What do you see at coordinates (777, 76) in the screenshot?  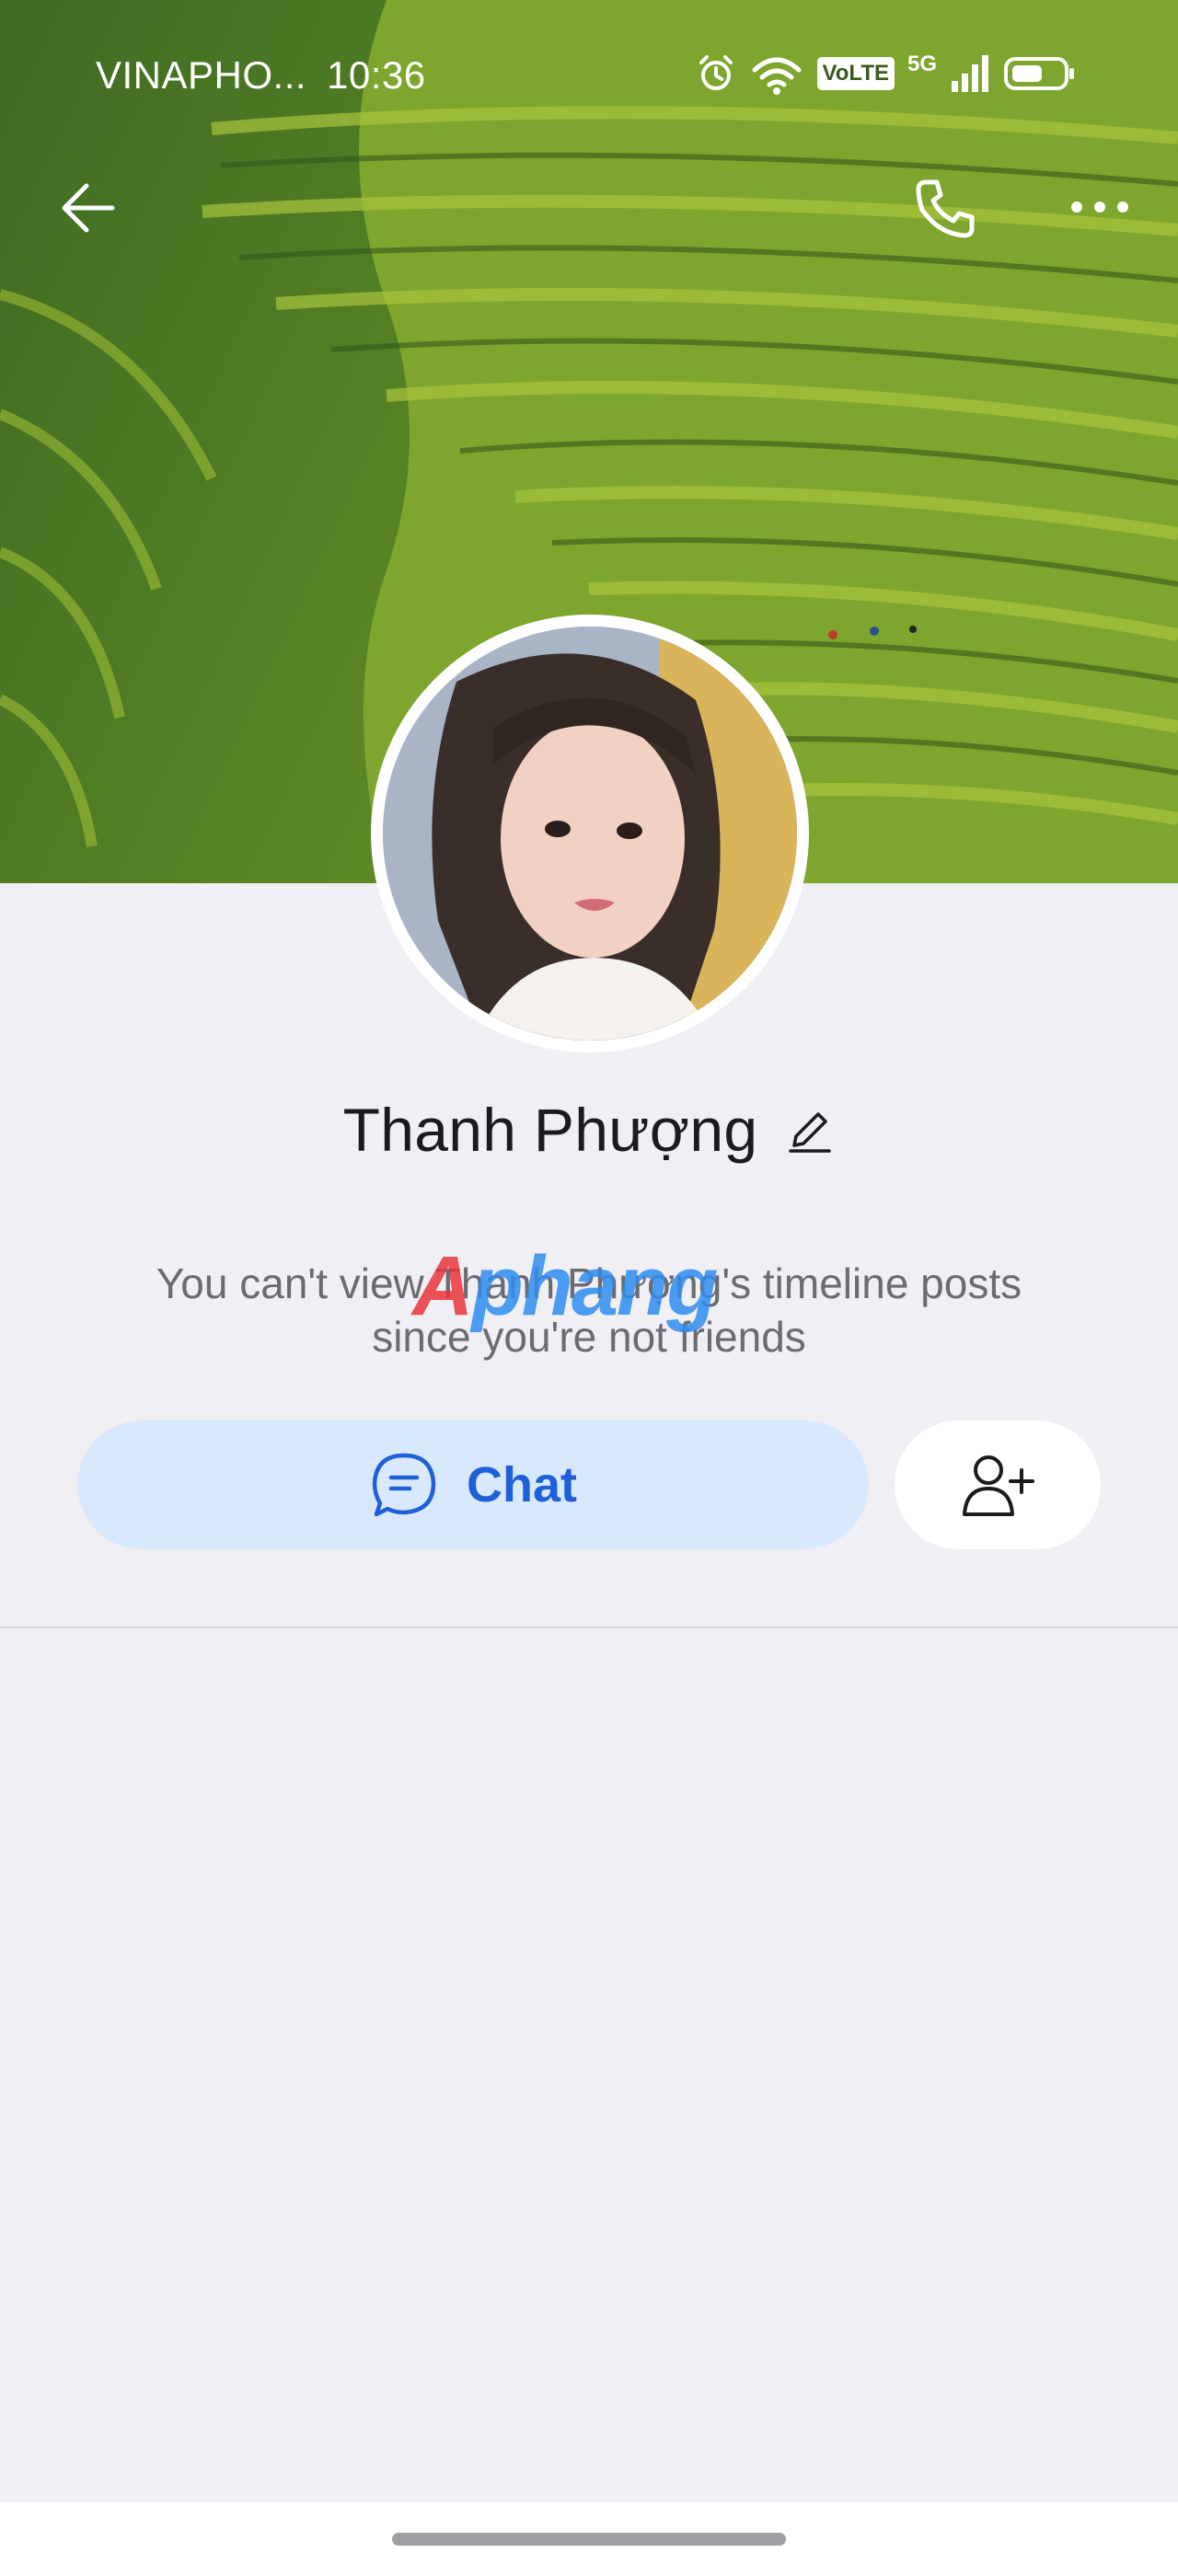 I see `wifi-icon` at bounding box center [777, 76].